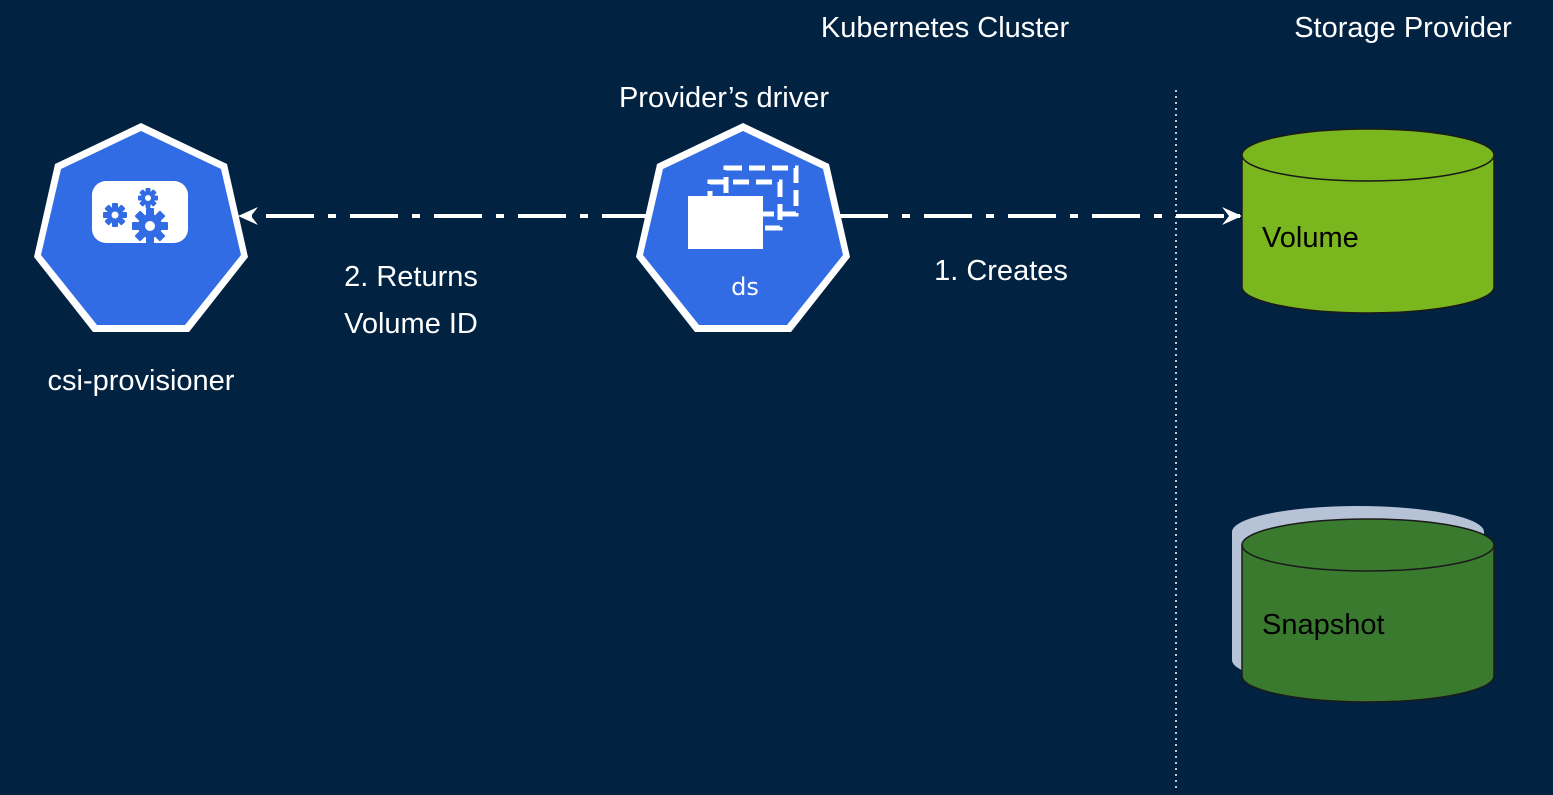 The image size is (1553, 795). What do you see at coordinates (1323, 625) in the screenshot?
I see `snapshot-label: Snapshot` at bounding box center [1323, 625].